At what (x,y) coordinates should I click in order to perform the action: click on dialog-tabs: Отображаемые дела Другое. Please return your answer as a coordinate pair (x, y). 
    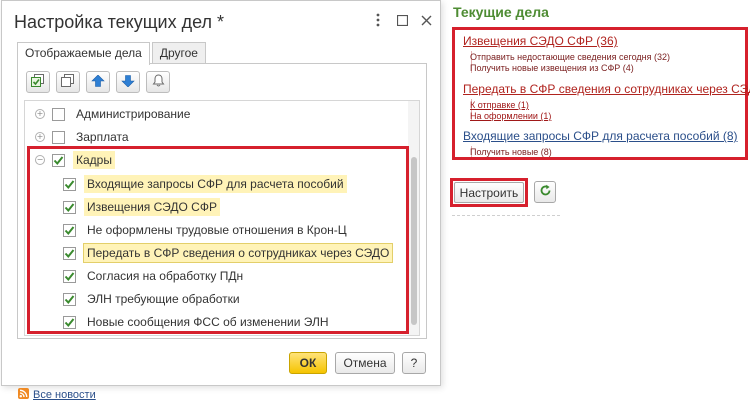
    Looking at the image, I should click on (111, 53).